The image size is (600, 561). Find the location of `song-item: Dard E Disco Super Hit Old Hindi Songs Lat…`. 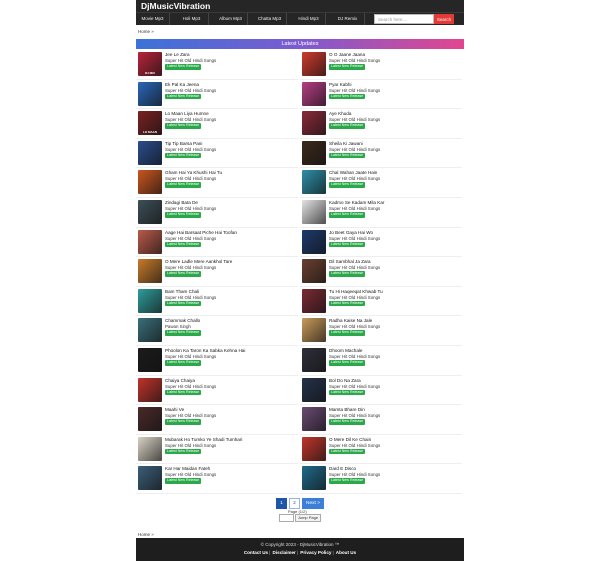

song-item: Dard E Disco Super Hit Old Hindi Songs Lat… is located at coordinates (381, 479).